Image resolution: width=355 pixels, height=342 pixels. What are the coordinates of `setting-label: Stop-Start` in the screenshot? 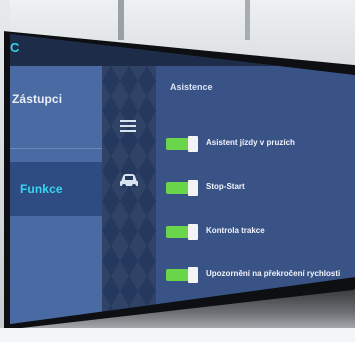 It's located at (225, 186).